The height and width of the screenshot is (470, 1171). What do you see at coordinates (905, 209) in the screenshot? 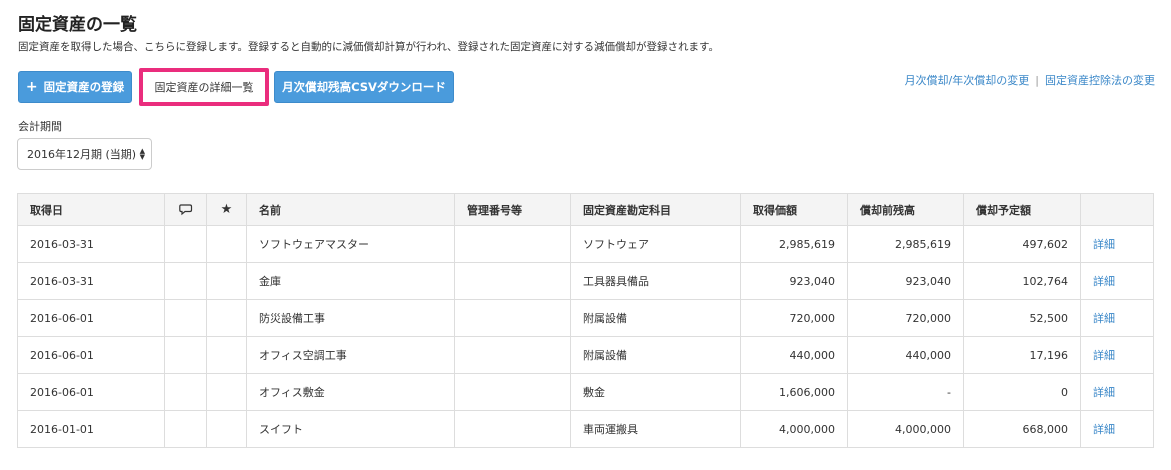
I see `header-pre-depreciation-balance: 償却前残高` at bounding box center [905, 209].